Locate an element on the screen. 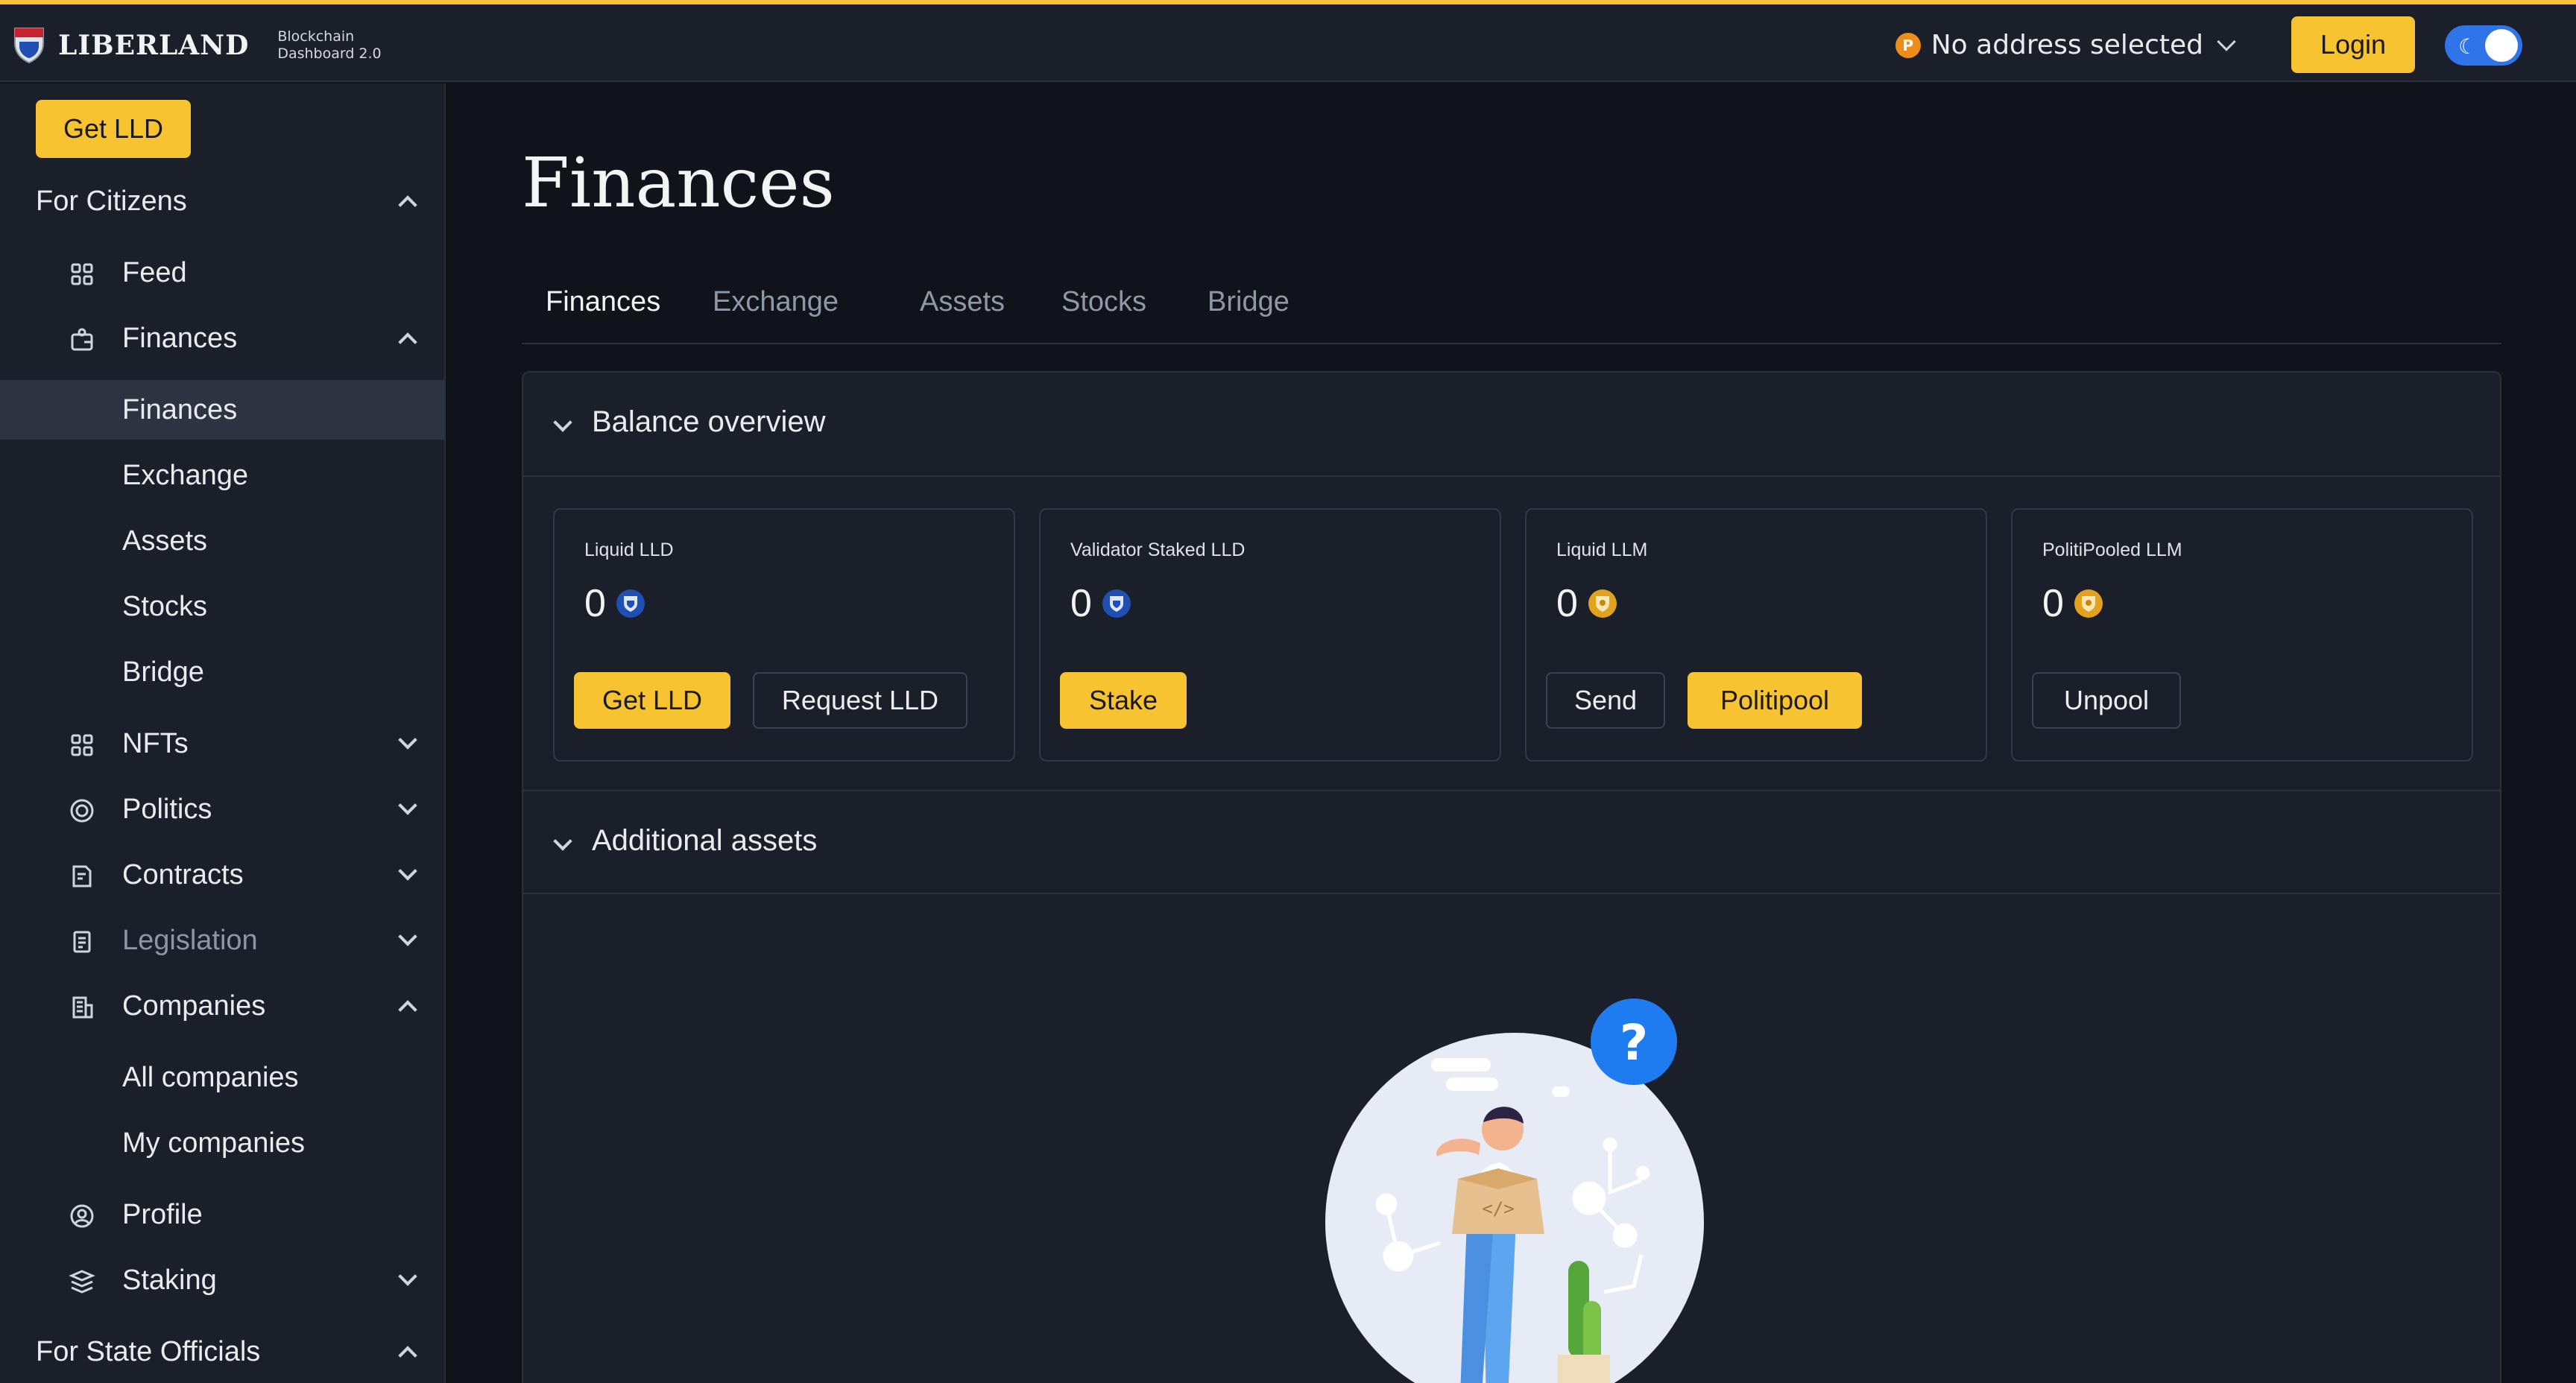  tab-exchange: Exchange is located at coordinates (776, 302).